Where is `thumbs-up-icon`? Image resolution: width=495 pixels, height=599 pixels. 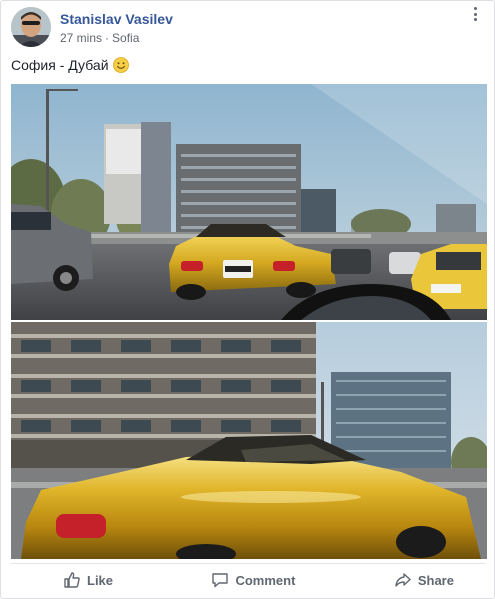 thumbs-up-icon is located at coordinates (72, 580).